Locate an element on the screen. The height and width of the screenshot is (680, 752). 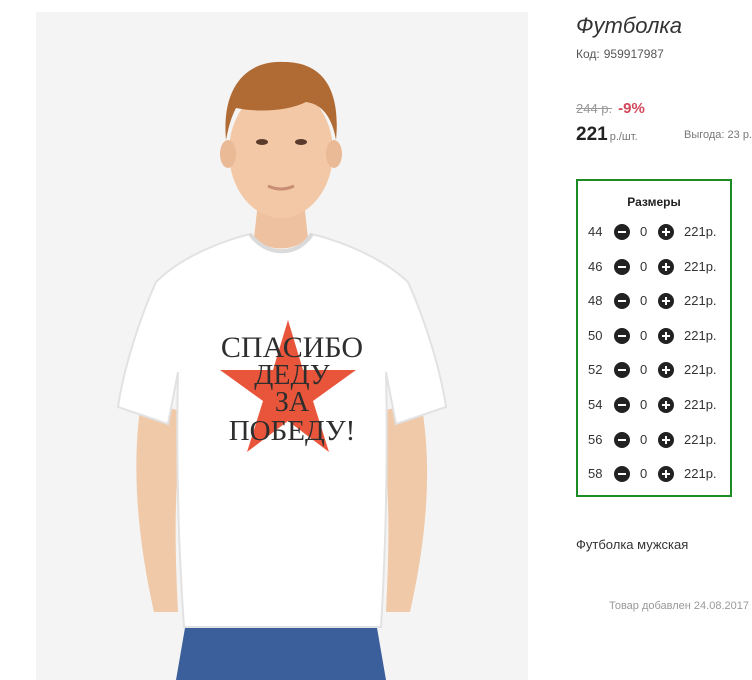
product-code: Код: 959917987 is located at coordinates (620, 54).